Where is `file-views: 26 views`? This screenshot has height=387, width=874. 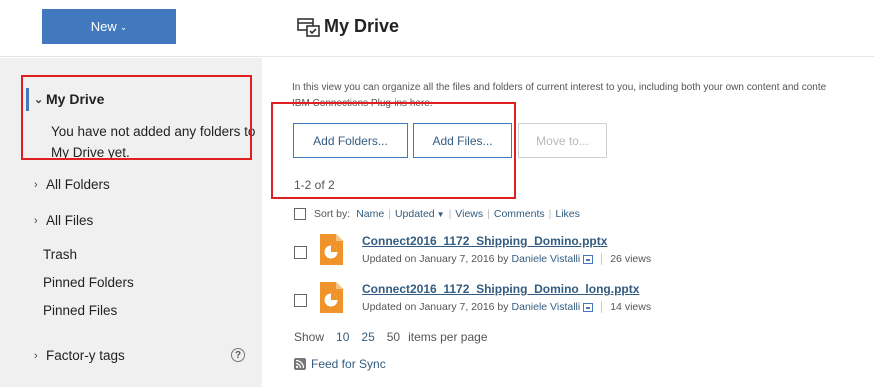
file-views: 26 views is located at coordinates (631, 259).